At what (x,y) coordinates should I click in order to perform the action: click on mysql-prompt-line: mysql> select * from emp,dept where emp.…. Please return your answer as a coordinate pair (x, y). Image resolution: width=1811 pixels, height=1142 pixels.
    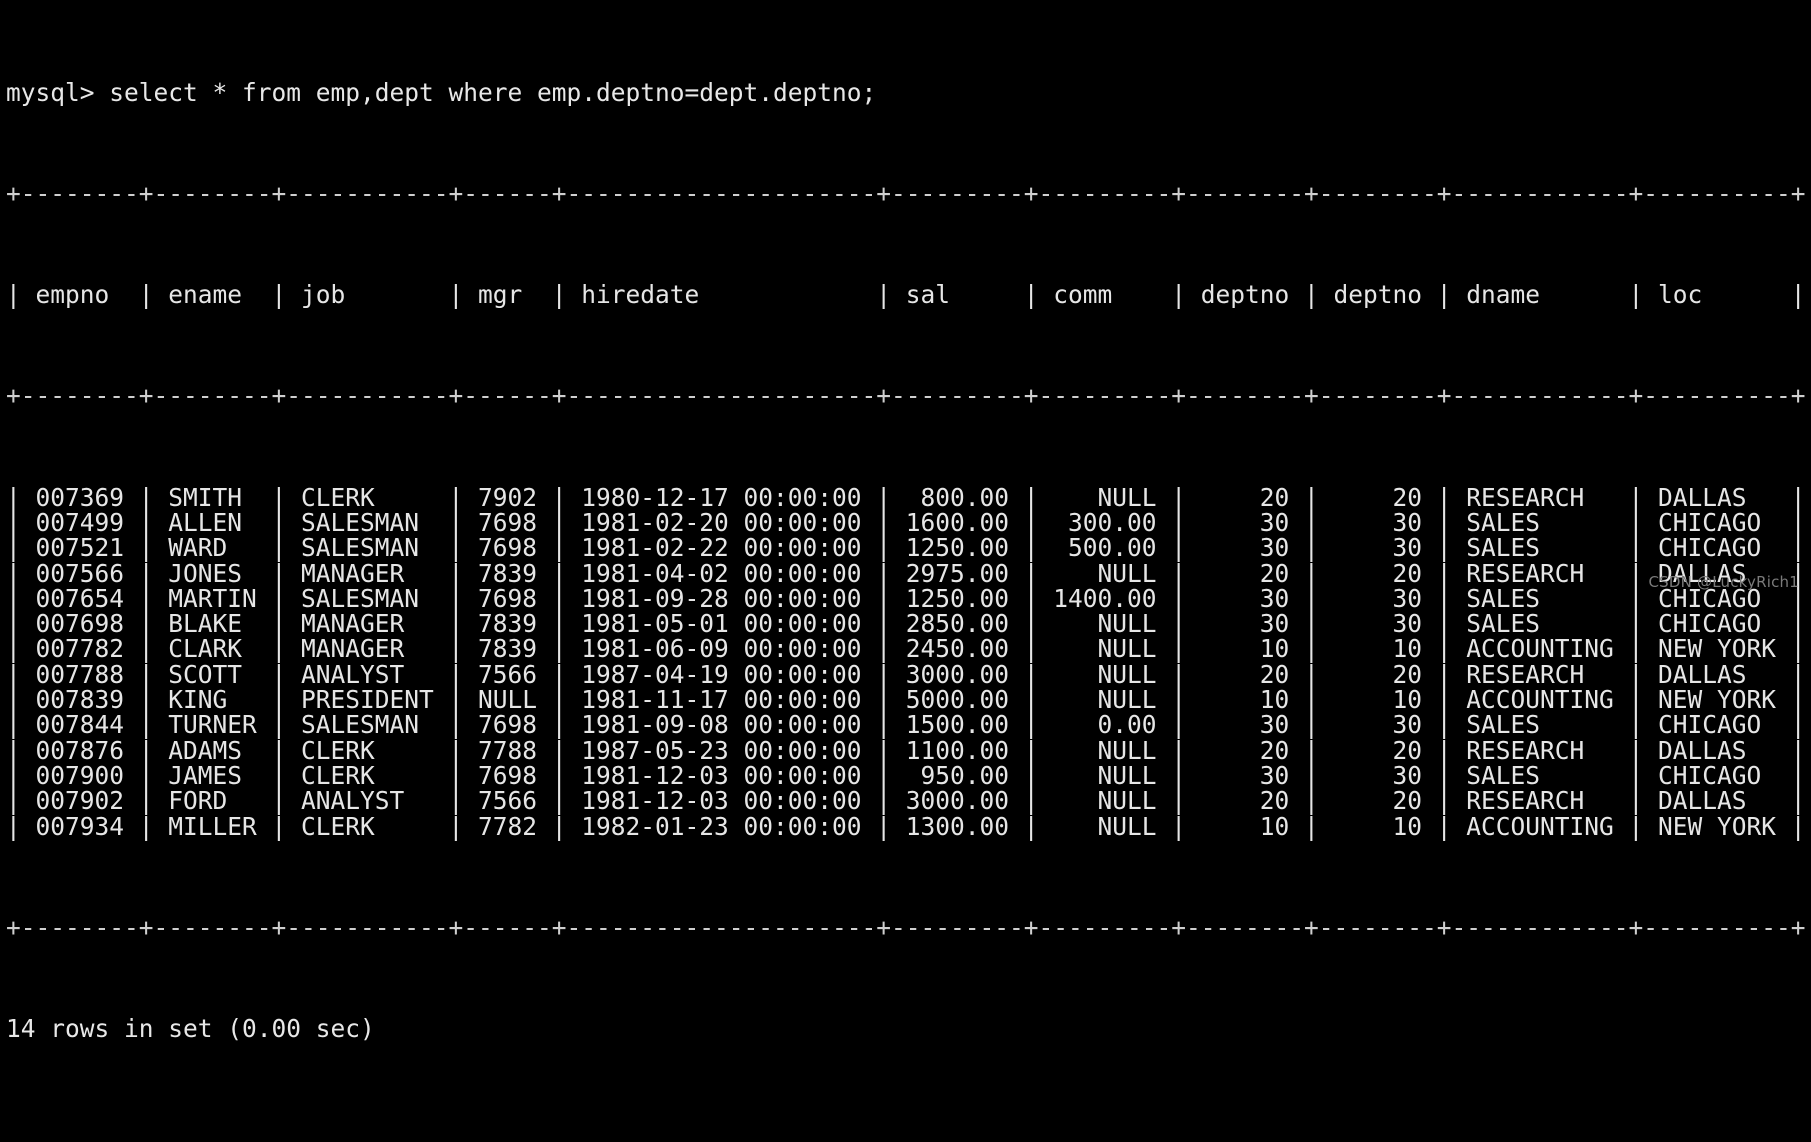
    Looking at the image, I should click on (441, 92).